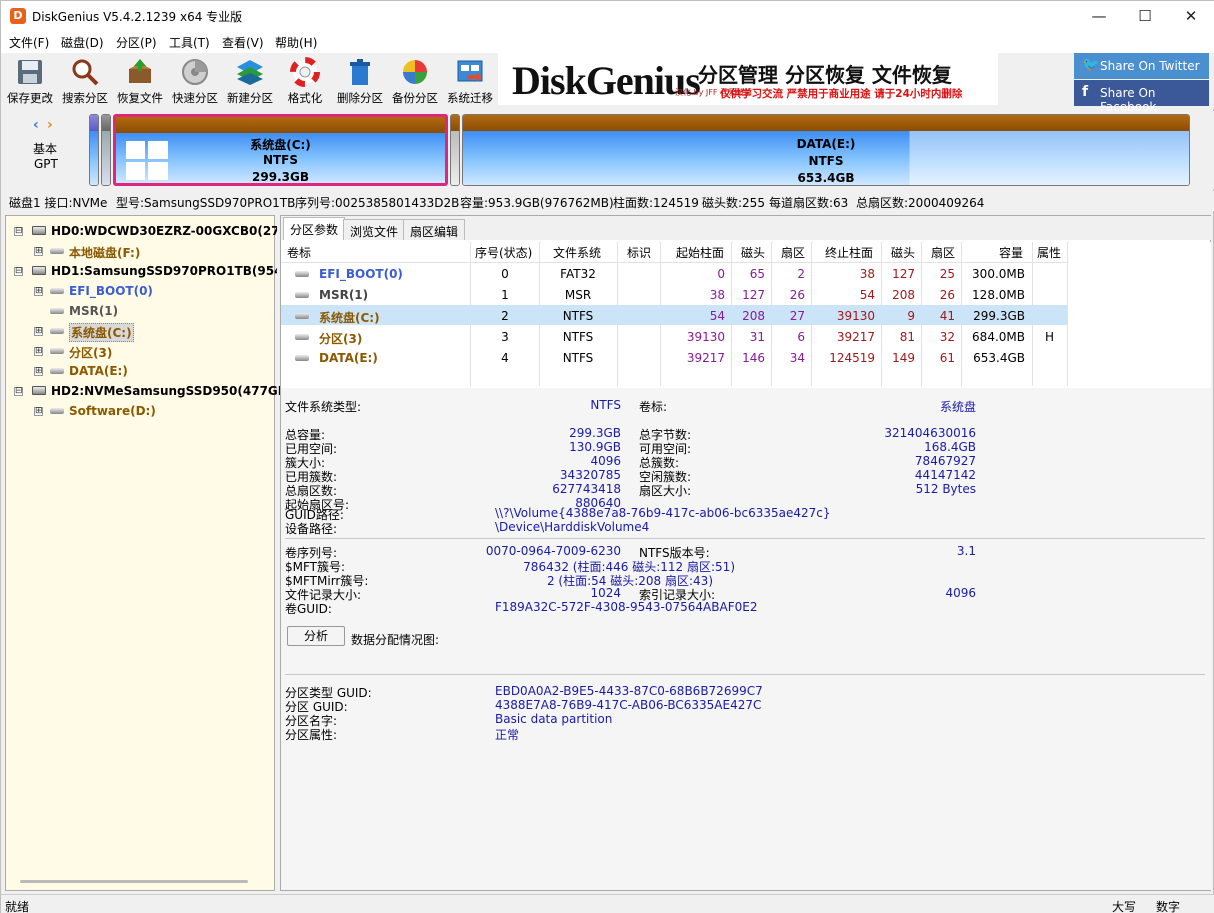 The height and width of the screenshot is (913, 1214). Describe the element at coordinates (733, 203) in the screenshot. I see `info-heads: 磁头数:255` at that location.